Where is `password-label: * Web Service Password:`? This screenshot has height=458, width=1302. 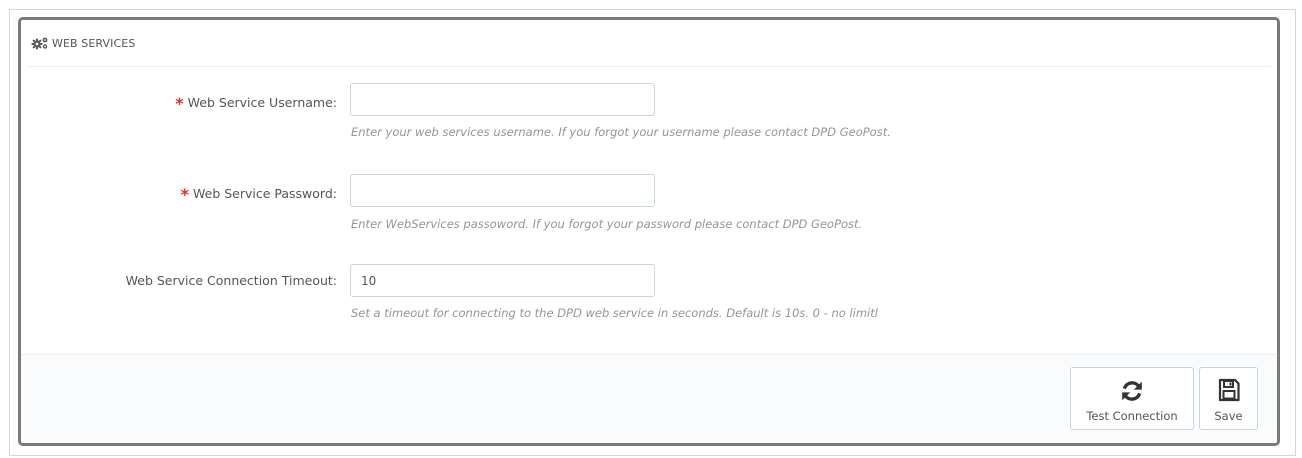
password-label: * Web Service Password: is located at coordinates (258, 193).